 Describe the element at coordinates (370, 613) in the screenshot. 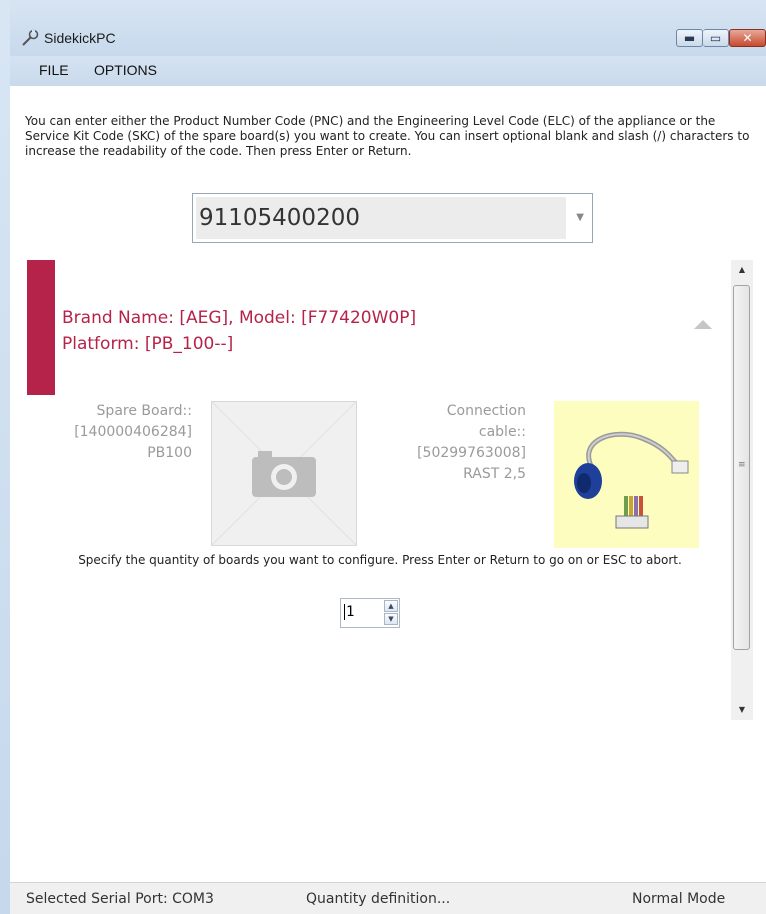

I see `quantity-stepper: 1 ▲ ▼` at that location.